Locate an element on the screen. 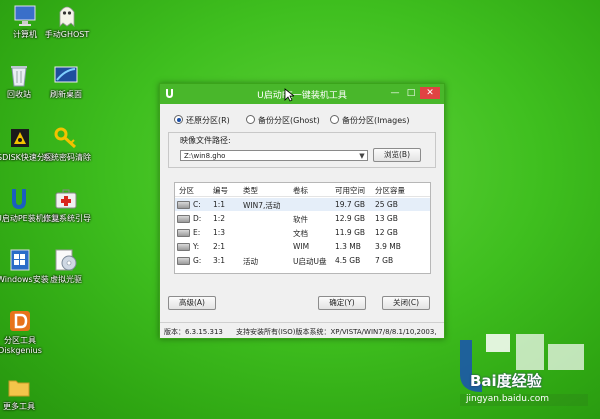 The image size is (600, 419). ok-button: 确定(Y) is located at coordinates (342, 303).